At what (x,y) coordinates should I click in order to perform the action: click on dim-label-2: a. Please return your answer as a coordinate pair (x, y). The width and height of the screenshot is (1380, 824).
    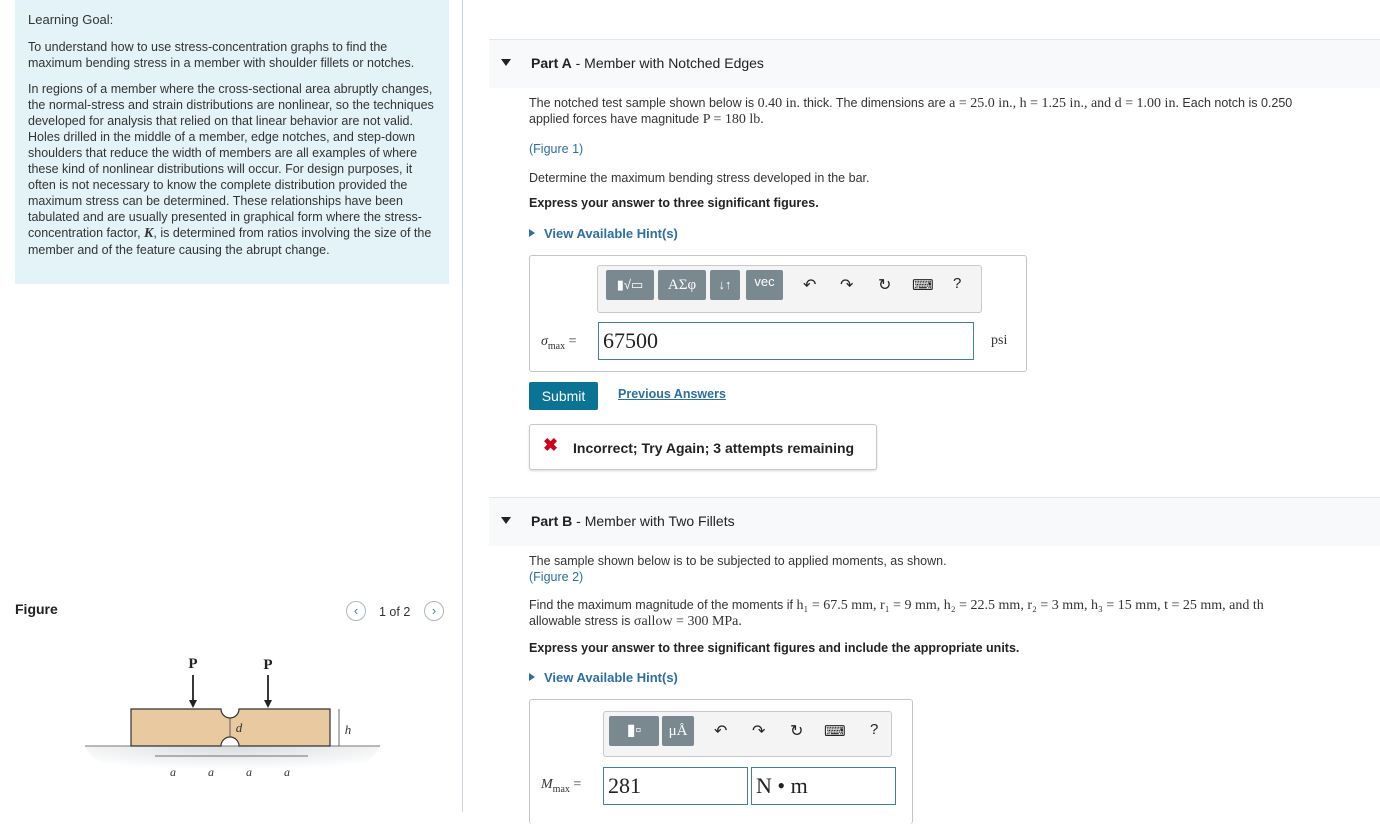
    Looking at the image, I should click on (211, 772).